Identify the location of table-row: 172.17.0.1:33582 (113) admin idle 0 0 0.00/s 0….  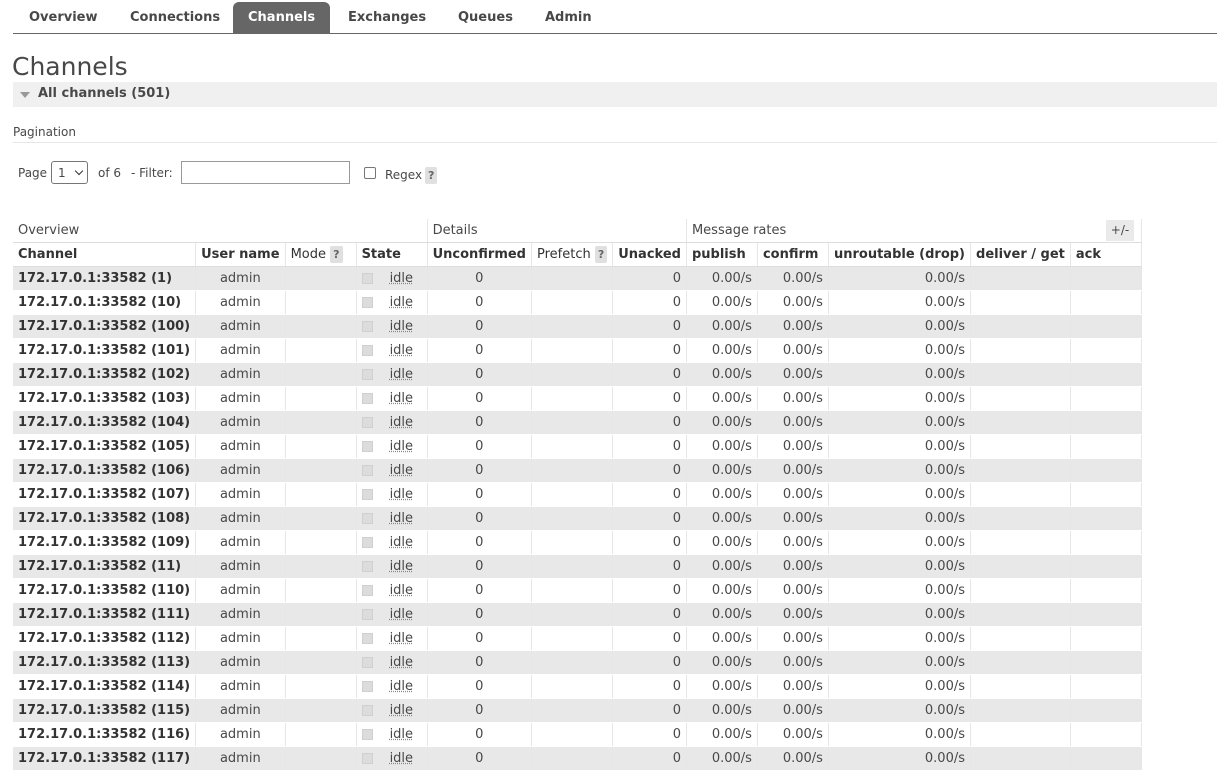
(577, 662).